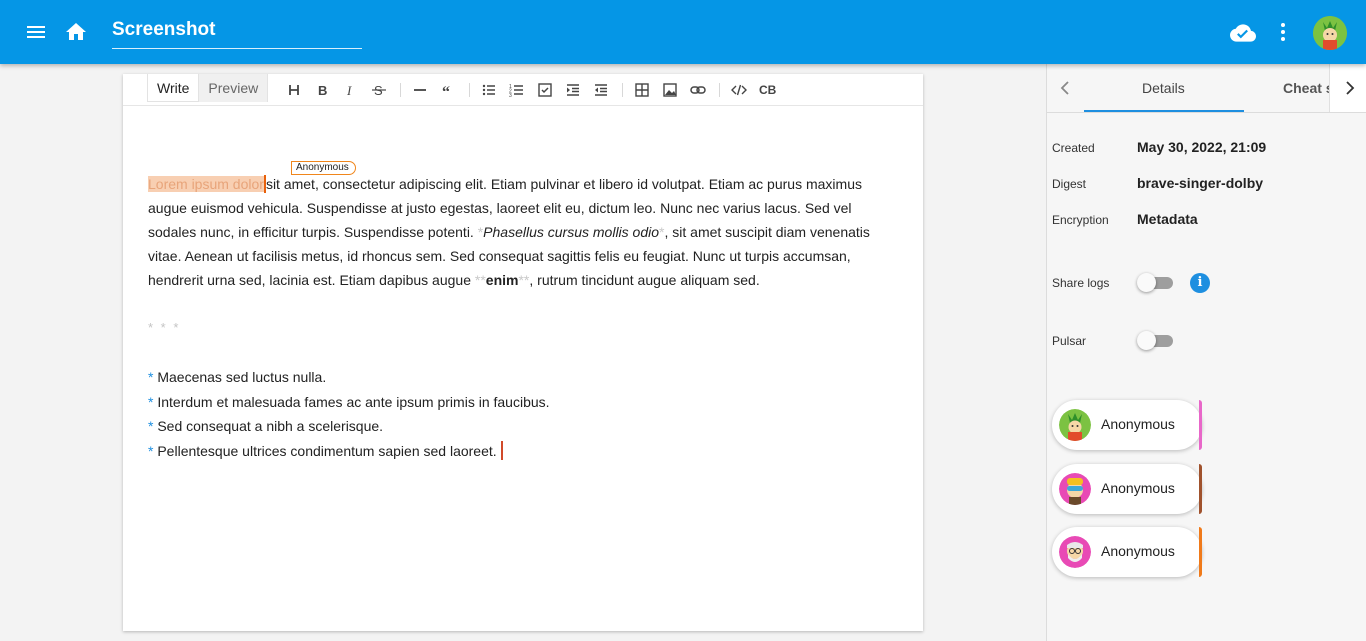 The image size is (1366, 641). What do you see at coordinates (36, 32) in the screenshot?
I see `menu-icon` at bounding box center [36, 32].